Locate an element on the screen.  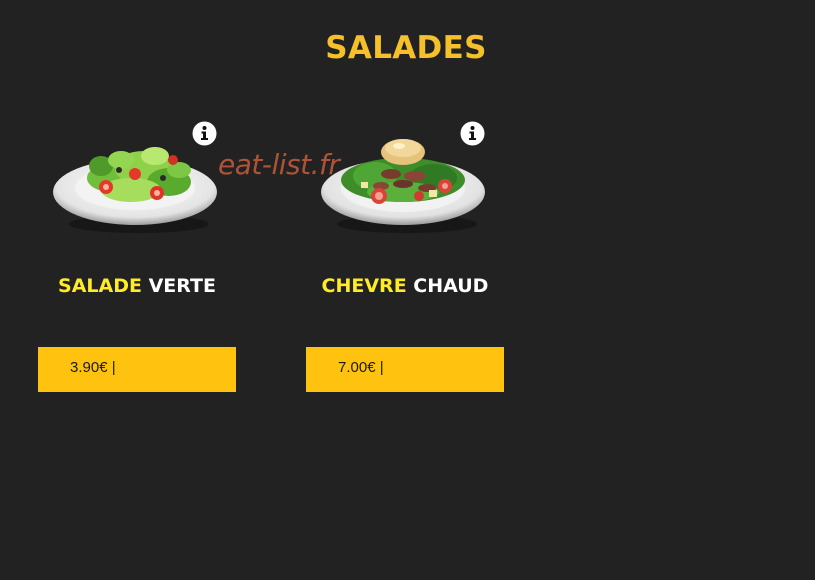
price-label: 3.90€ | is located at coordinates (93, 367).